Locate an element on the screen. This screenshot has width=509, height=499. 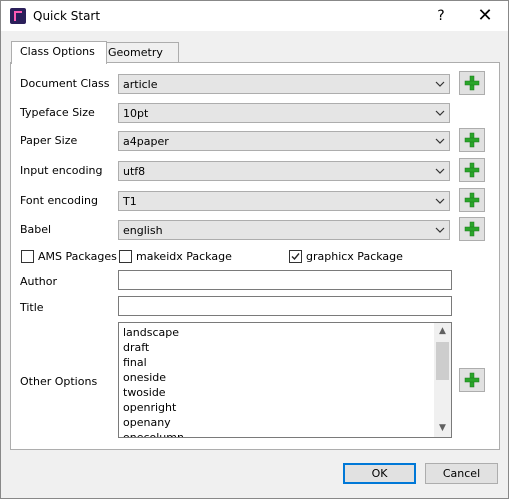
document-class-label: Document Class is located at coordinates (65, 83).